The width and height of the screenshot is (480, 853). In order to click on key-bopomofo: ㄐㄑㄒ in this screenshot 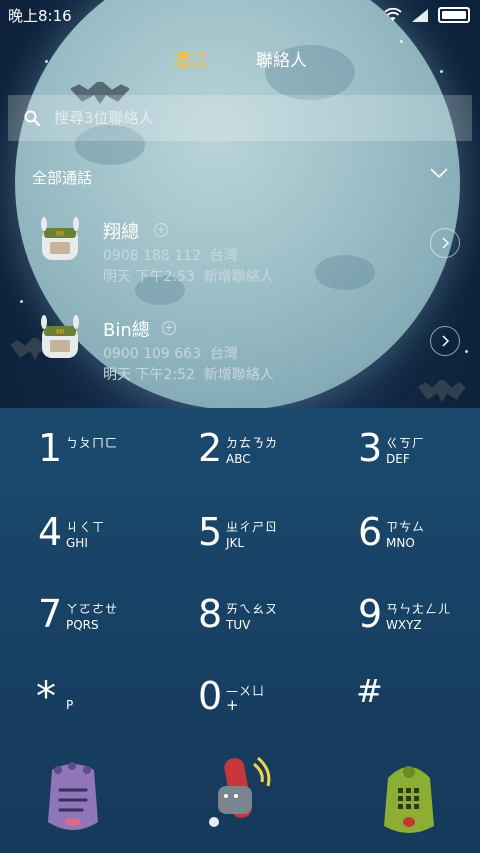, I will do `click(86, 527)`.